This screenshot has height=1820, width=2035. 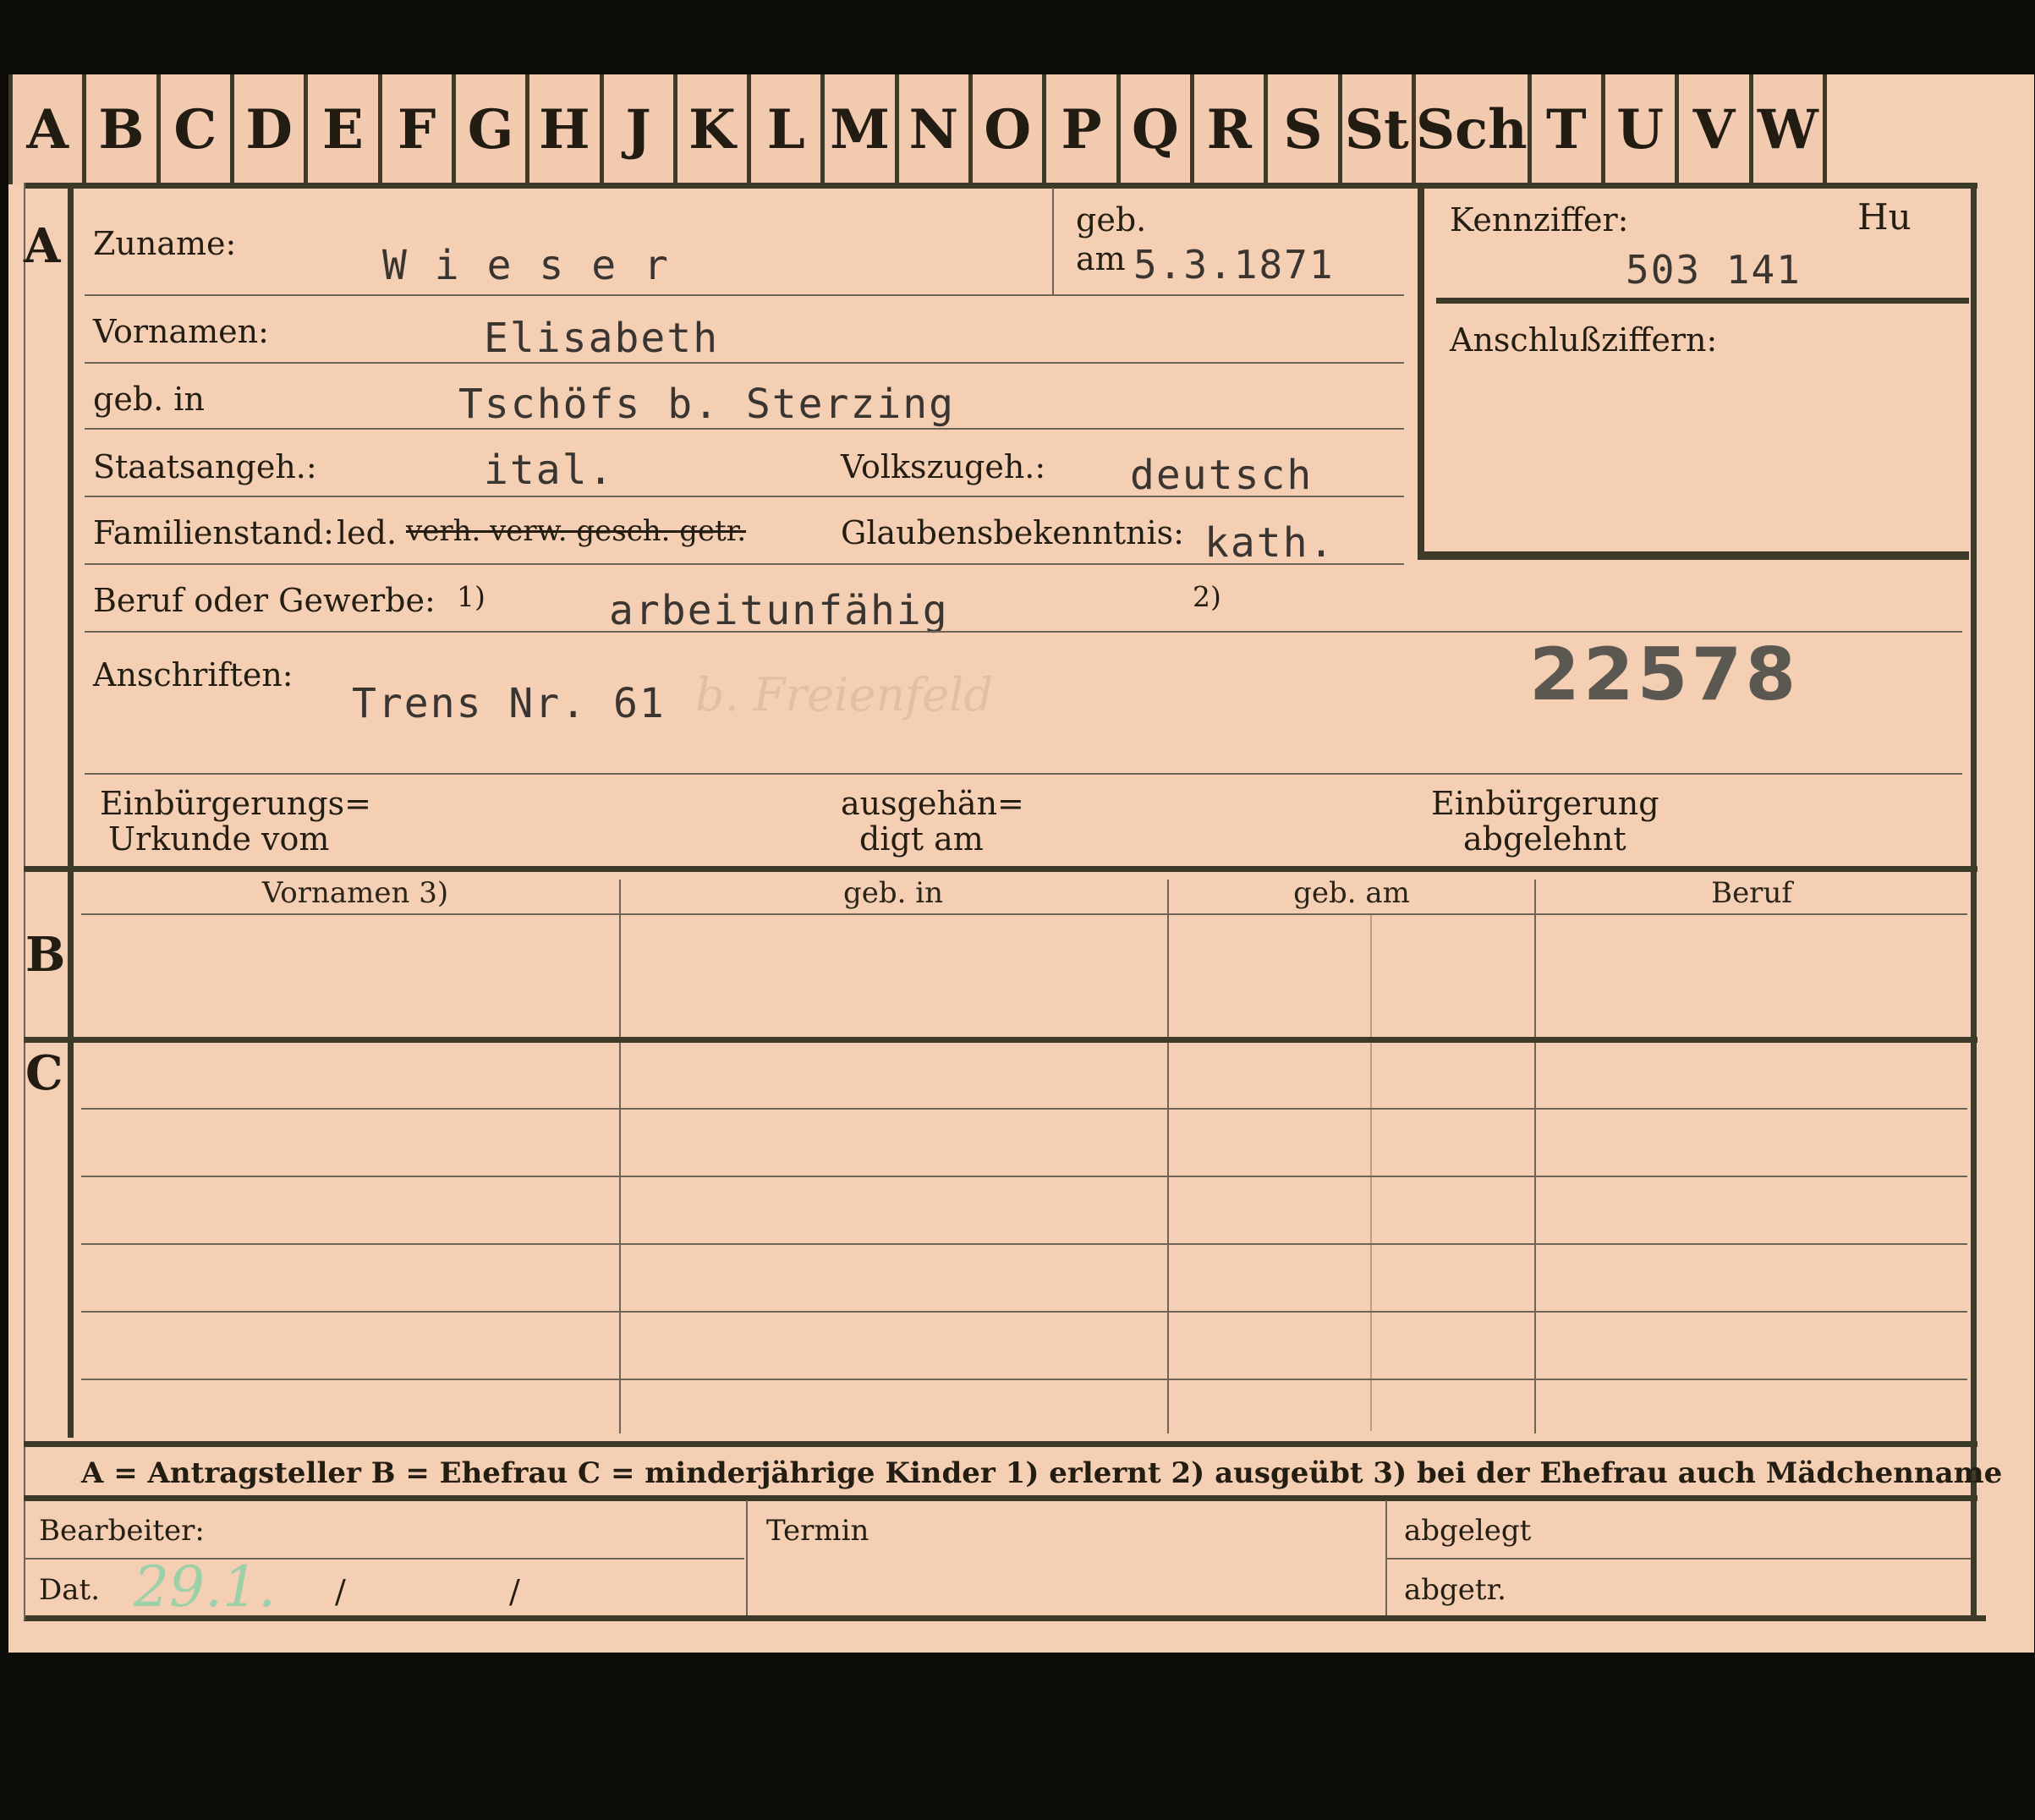 I want to click on marital-label: Familienstand:, so click(x=214, y=532).